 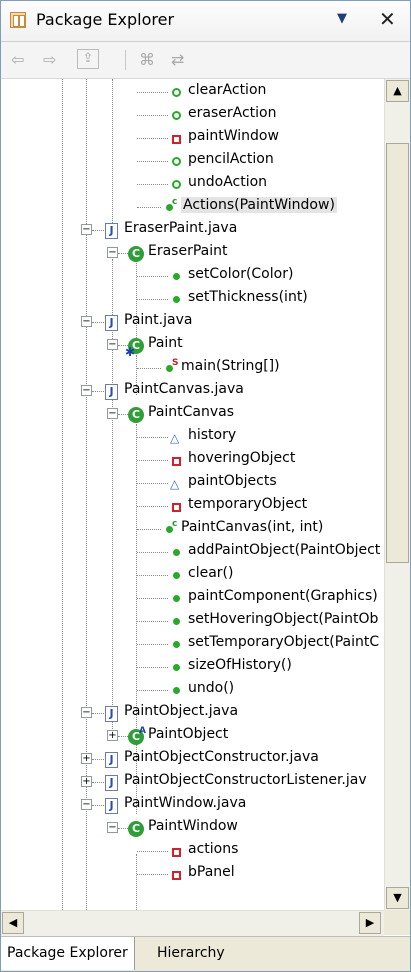 I want to click on tree-item-label: PaintCanvas, so click(x=191, y=412).